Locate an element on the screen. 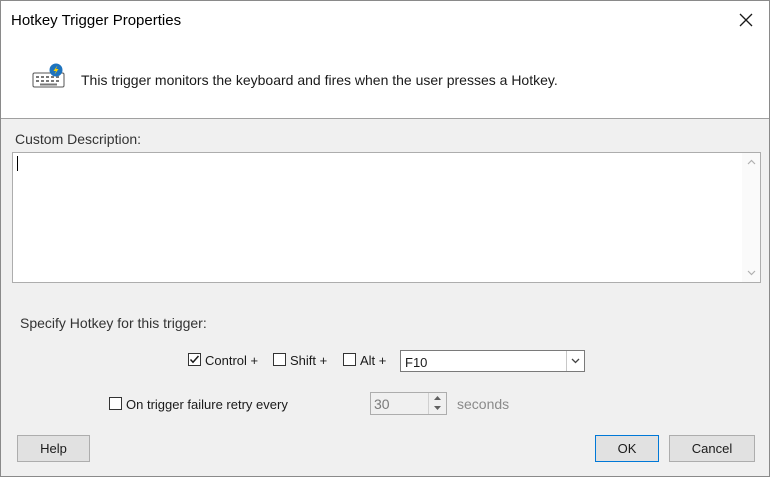 This screenshot has height=477, width=770. scroll-up-button is located at coordinates (751, 162).